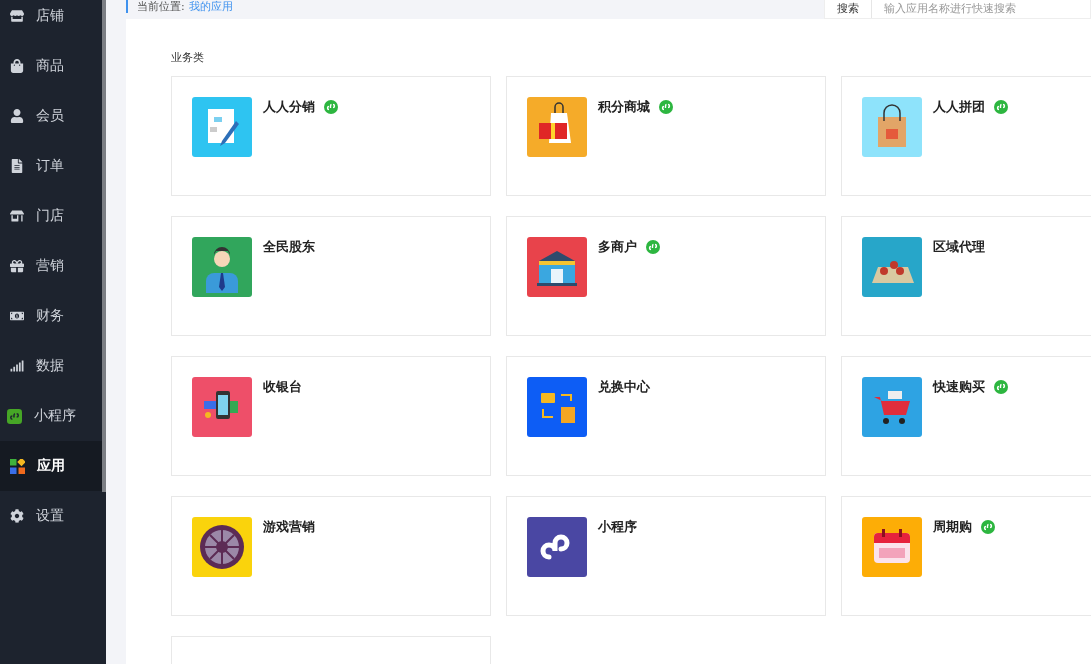 The image size is (1091, 664). Describe the element at coordinates (17, 316) in the screenshot. I see `money-icon` at that location.